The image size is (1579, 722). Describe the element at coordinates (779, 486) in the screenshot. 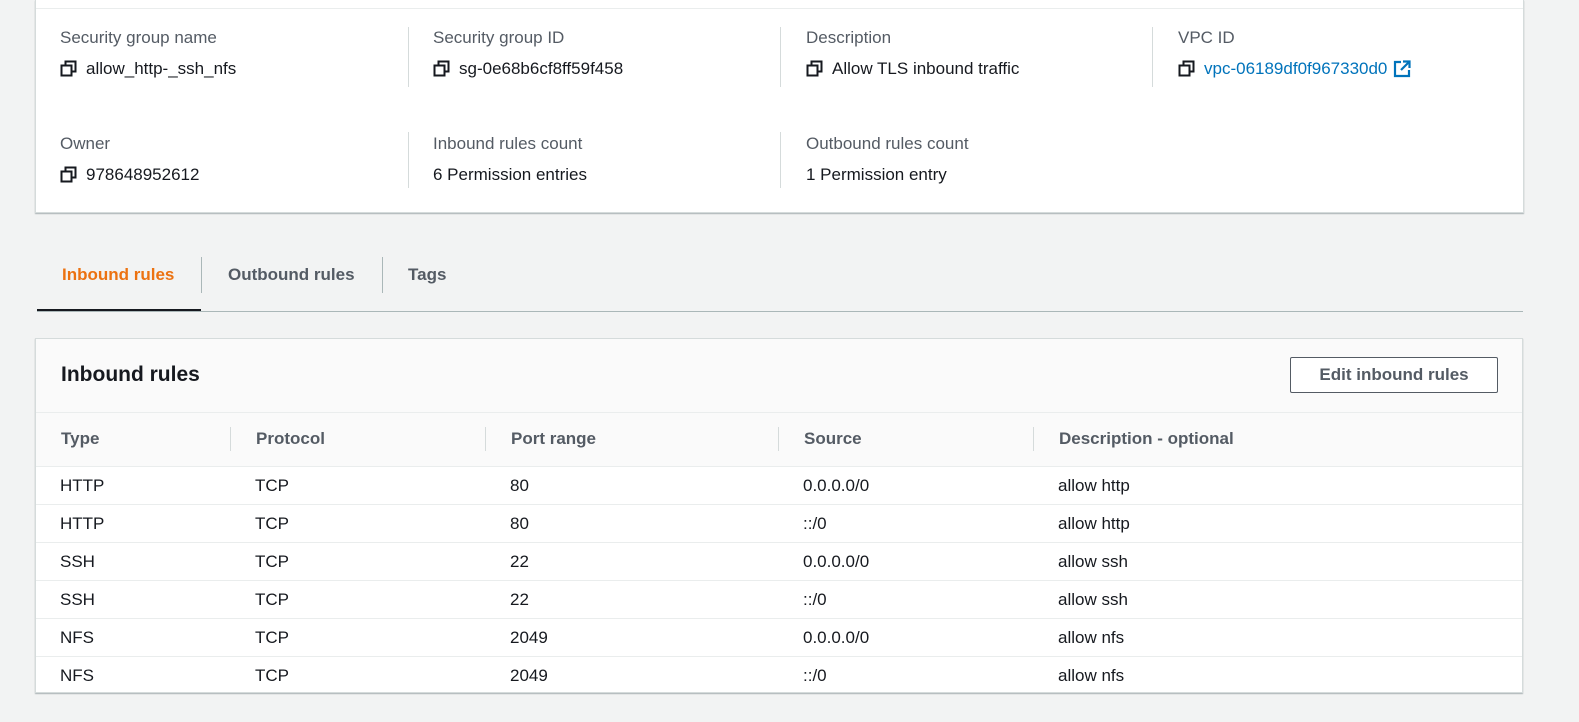

I see `table-row: HTTP TCP 80 0.0.0.0/0 allow http` at that location.